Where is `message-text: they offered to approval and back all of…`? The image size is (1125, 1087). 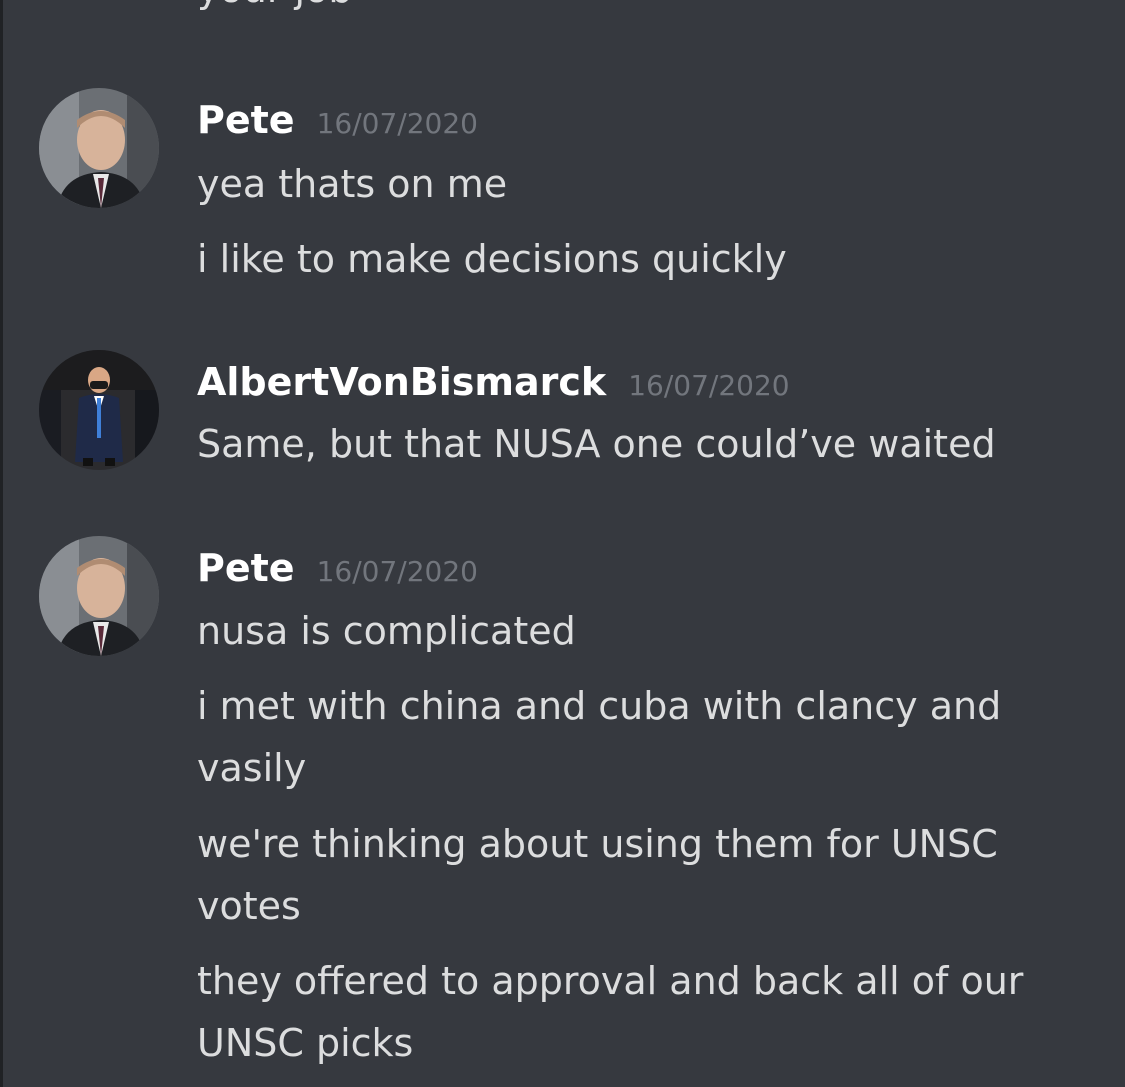 message-text: they offered to approval and back all of… is located at coordinates (610, 981).